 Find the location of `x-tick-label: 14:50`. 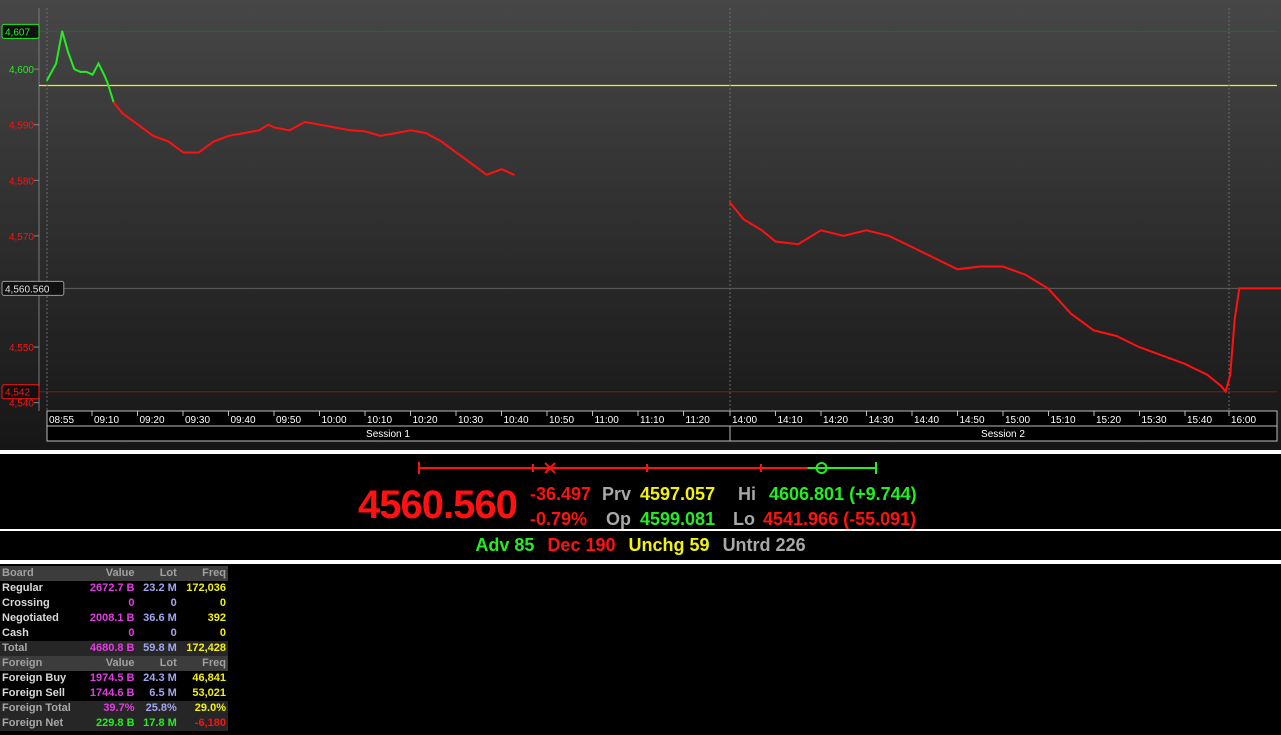

x-tick-label: 14:50 is located at coordinates (972, 420).